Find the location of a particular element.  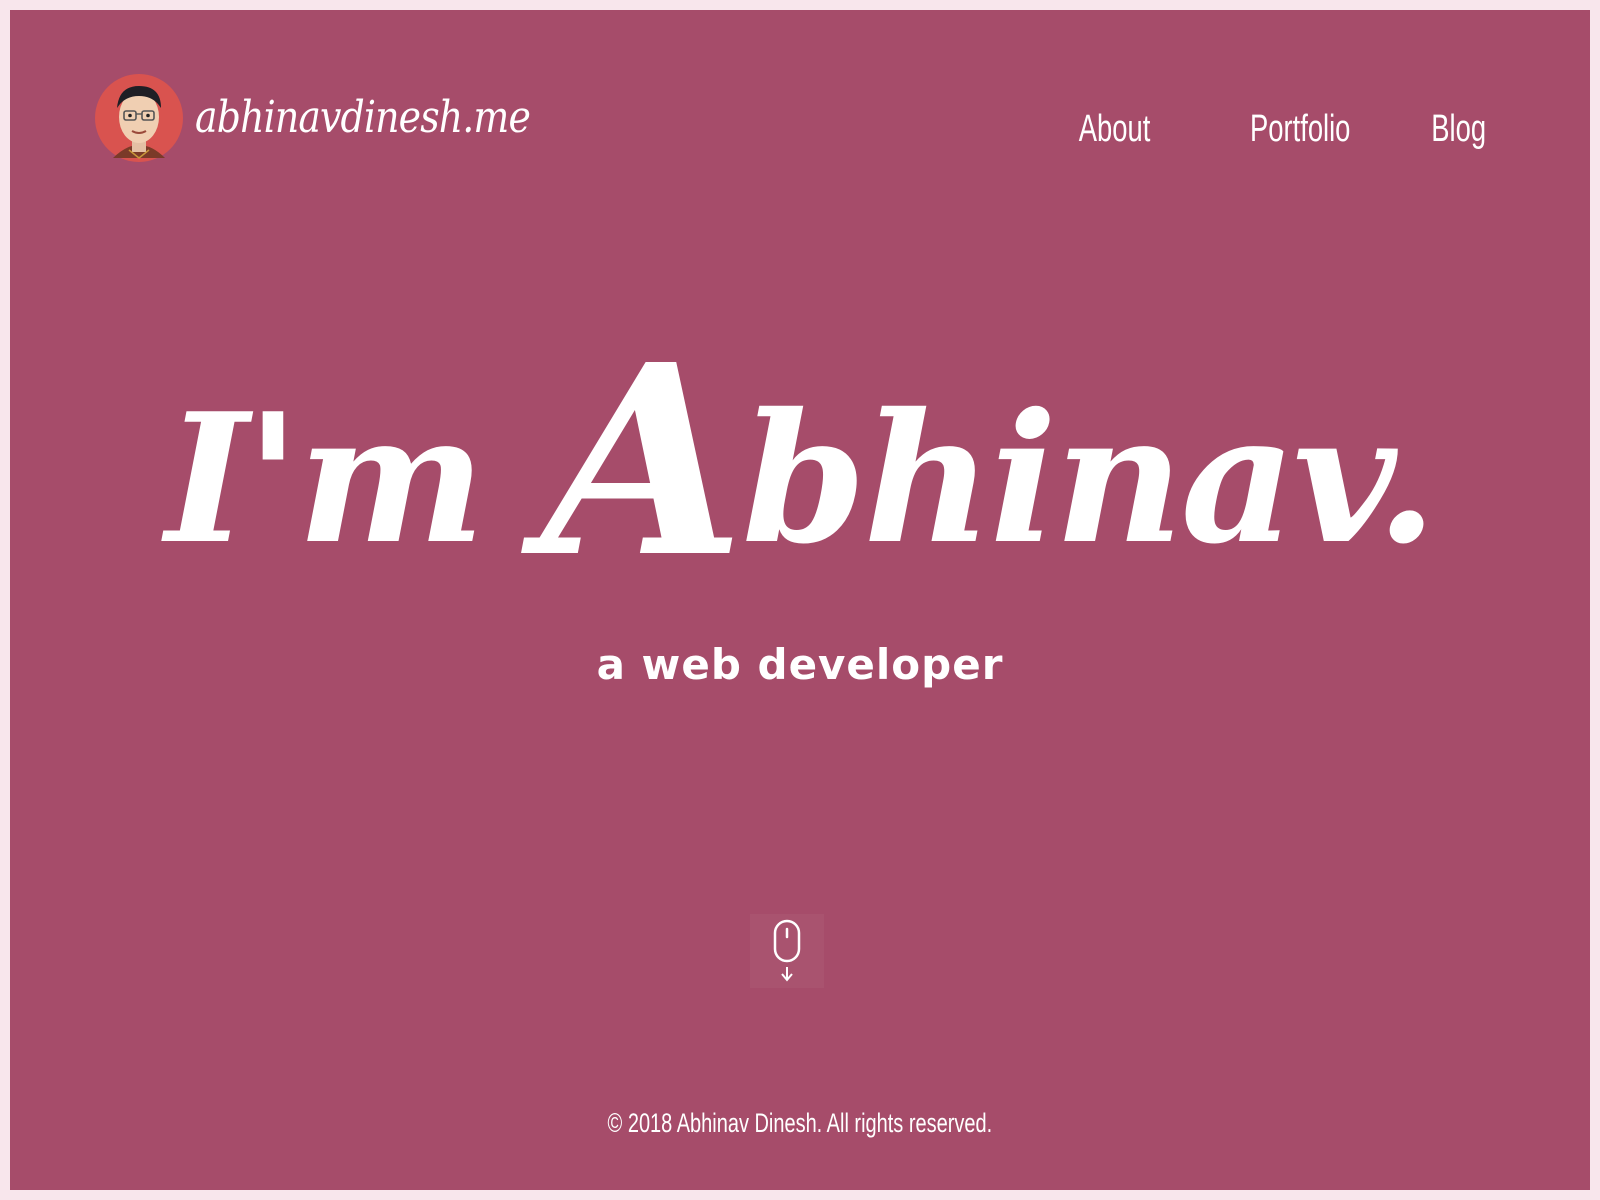

hero-title-rest: bhinav. is located at coordinates (1089, 478).